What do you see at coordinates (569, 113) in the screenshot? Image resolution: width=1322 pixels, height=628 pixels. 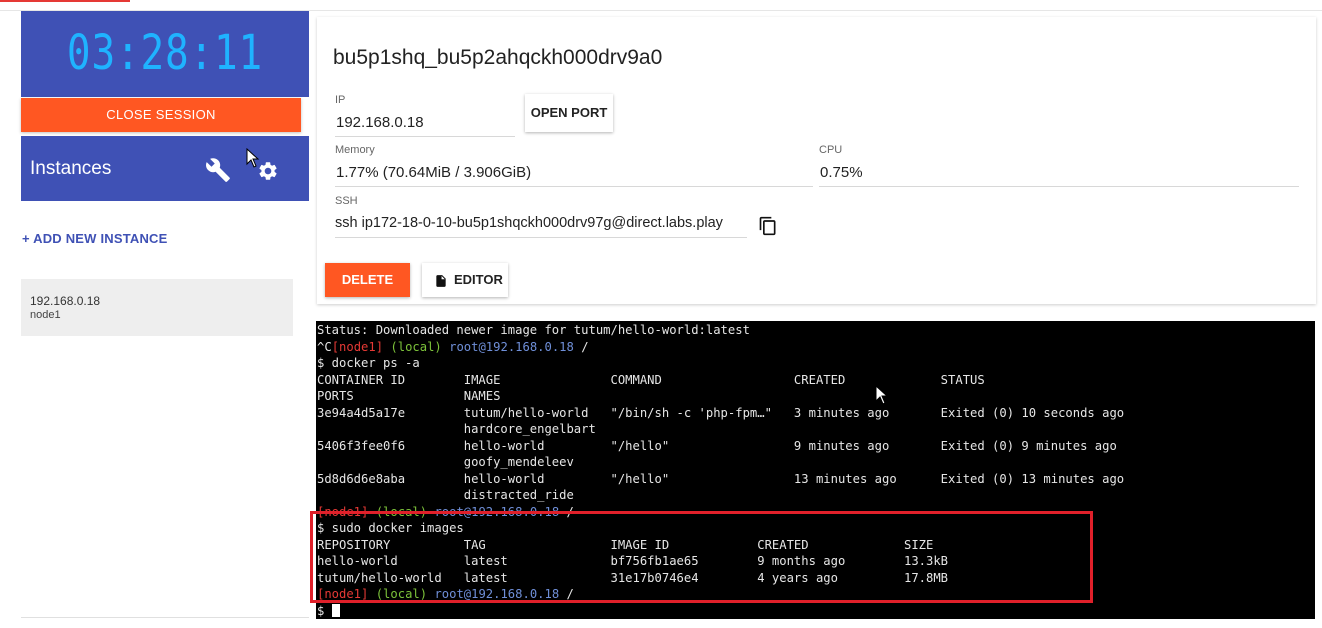 I see `open-port-button: OPEN PORT` at bounding box center [569, 113].